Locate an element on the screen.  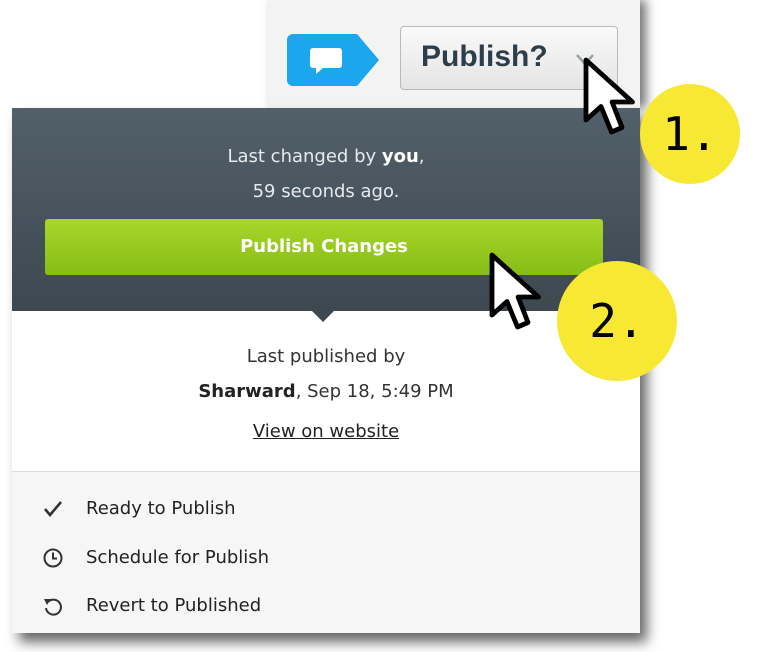
last-published-text: Last published by is located at coordinates (326, 356).